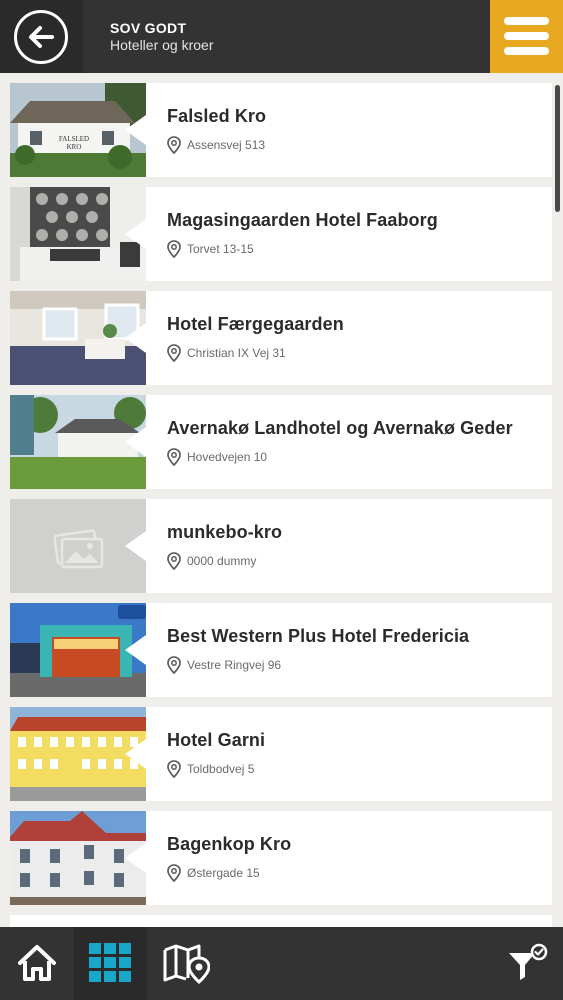  What do you see at coordinates (74, 147) in the screenshot?
I see `svg-text: KRO` at bounding box center [74, 147].